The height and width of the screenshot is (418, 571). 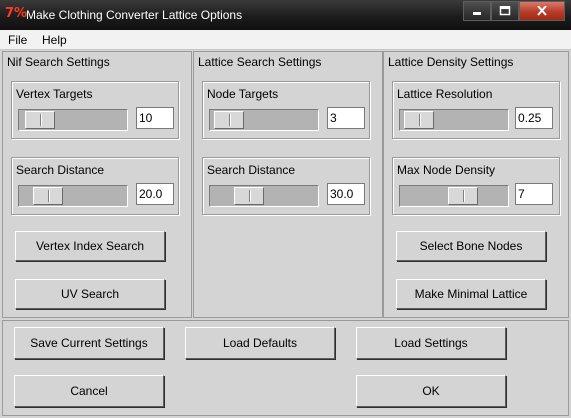 I want to click on button-label: OK, so click(x=431, y=391).